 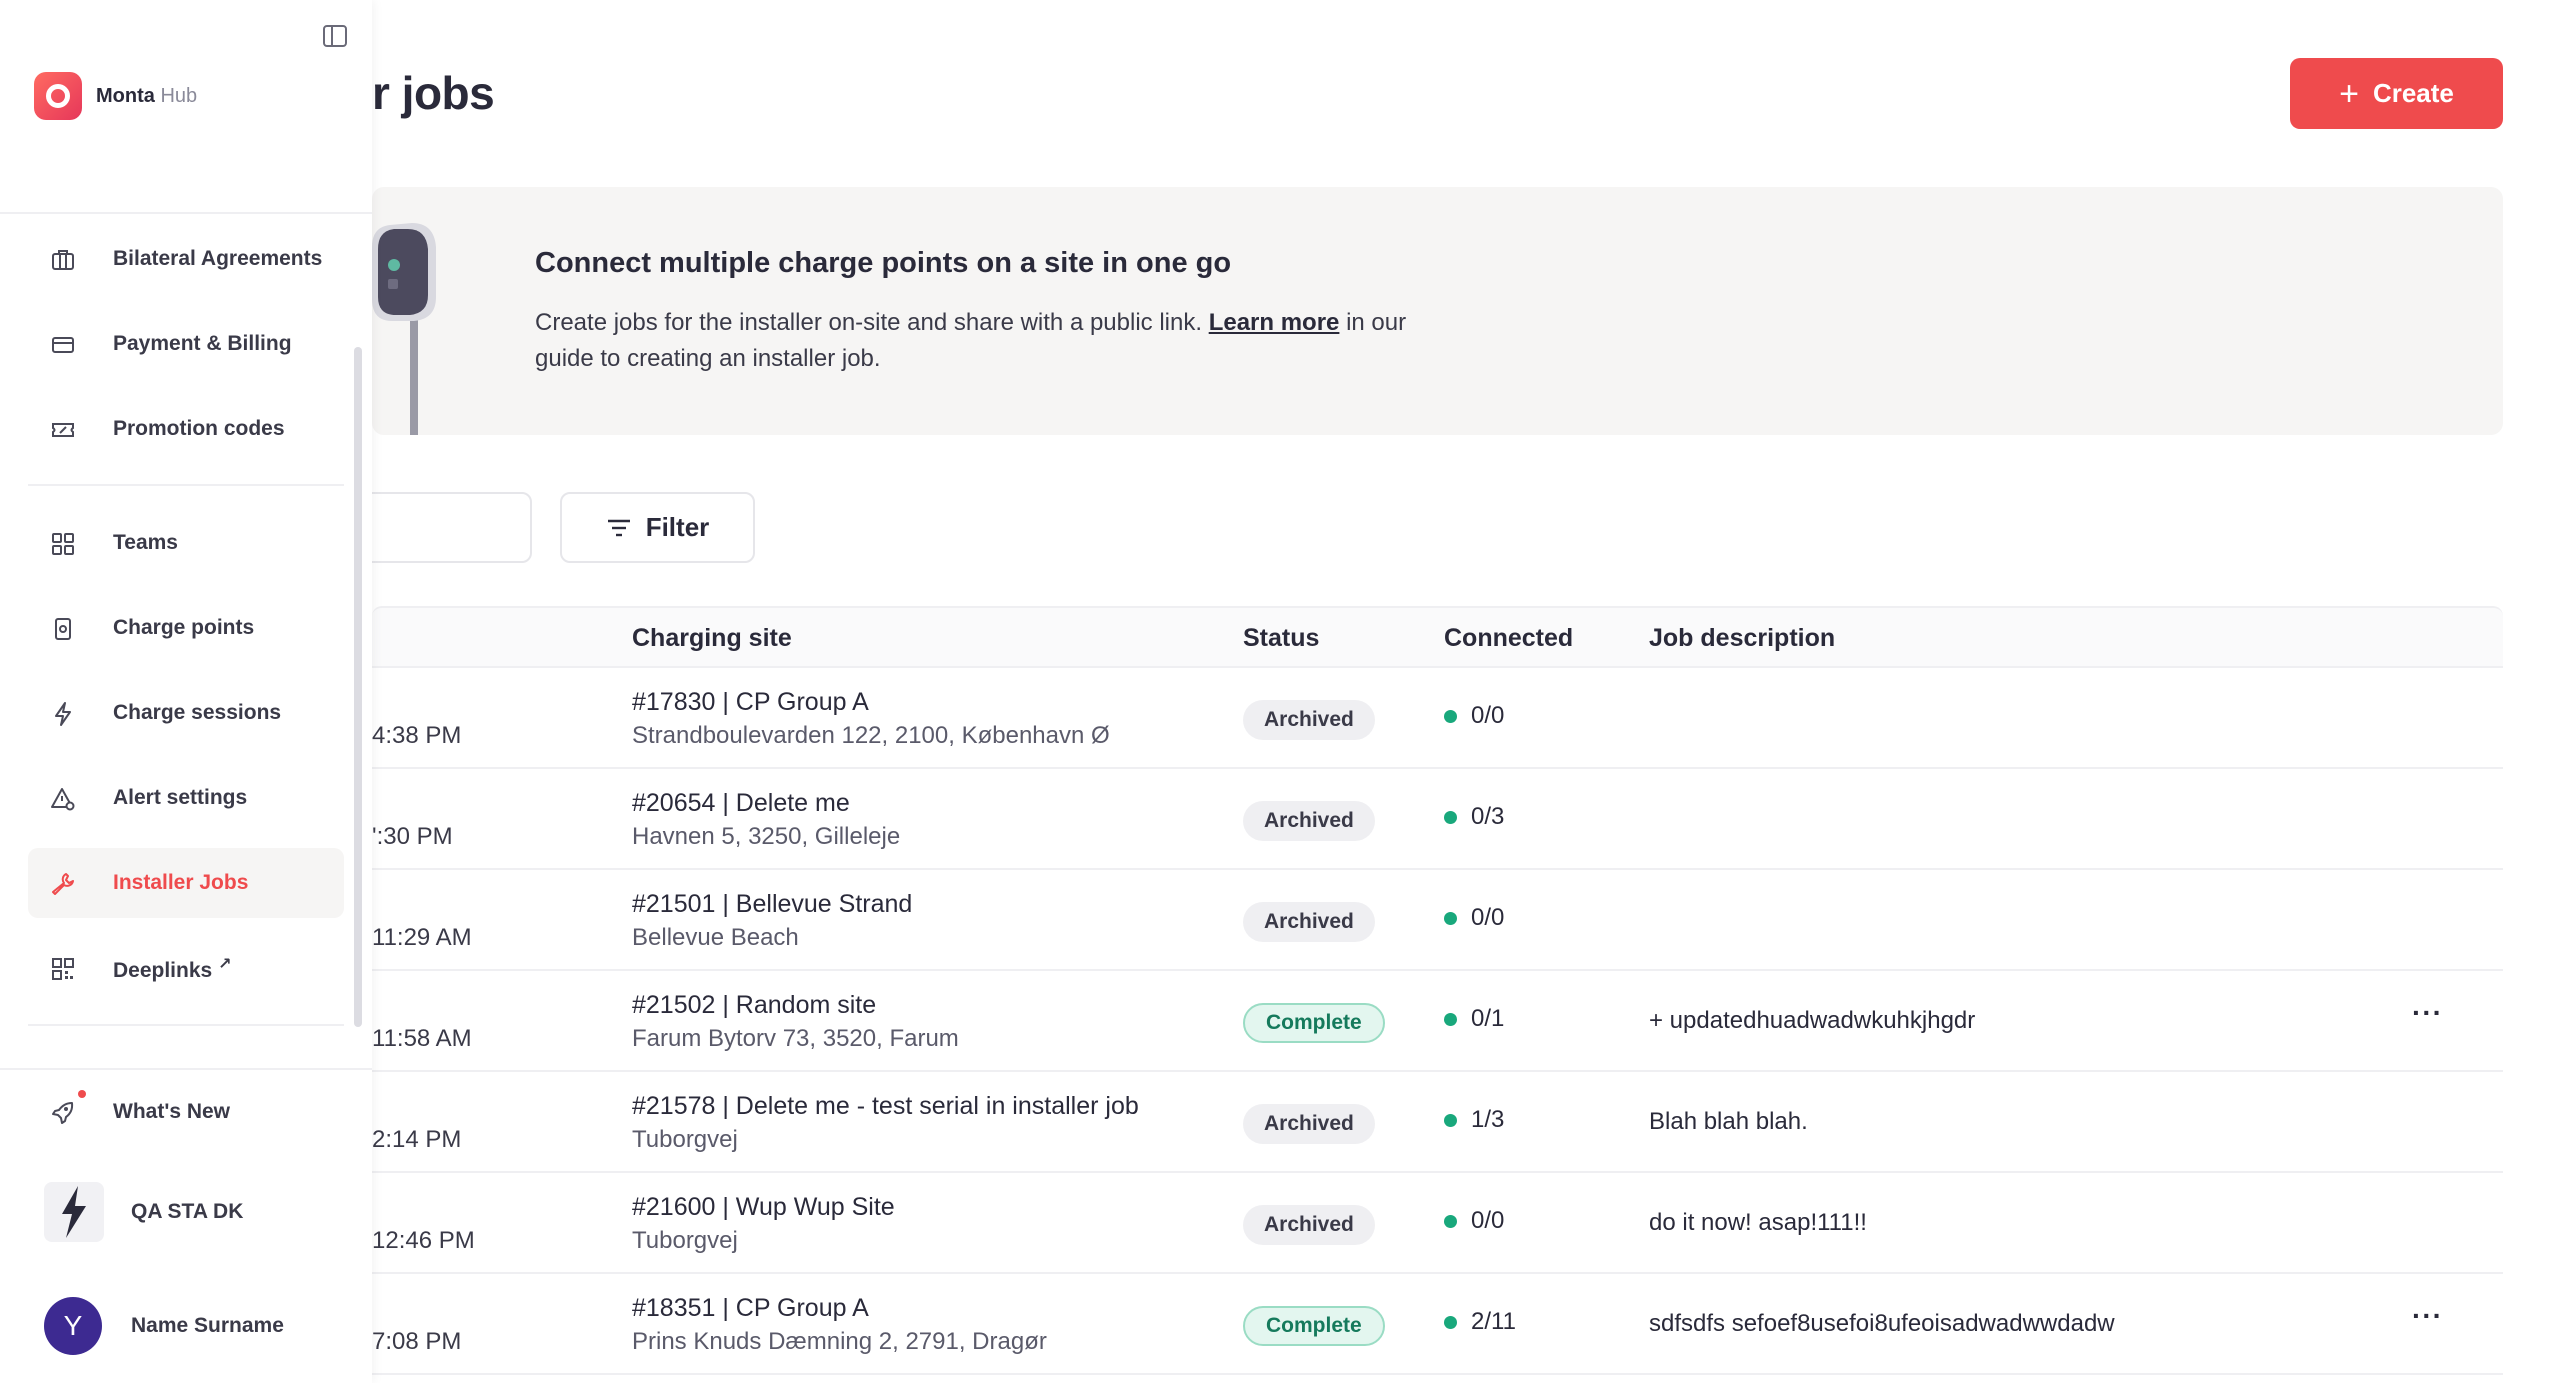 What do you see at coordinates (712, 638) in the screenshot?
I see `column-header-site: Charging site` at bounding box center [712, 638].